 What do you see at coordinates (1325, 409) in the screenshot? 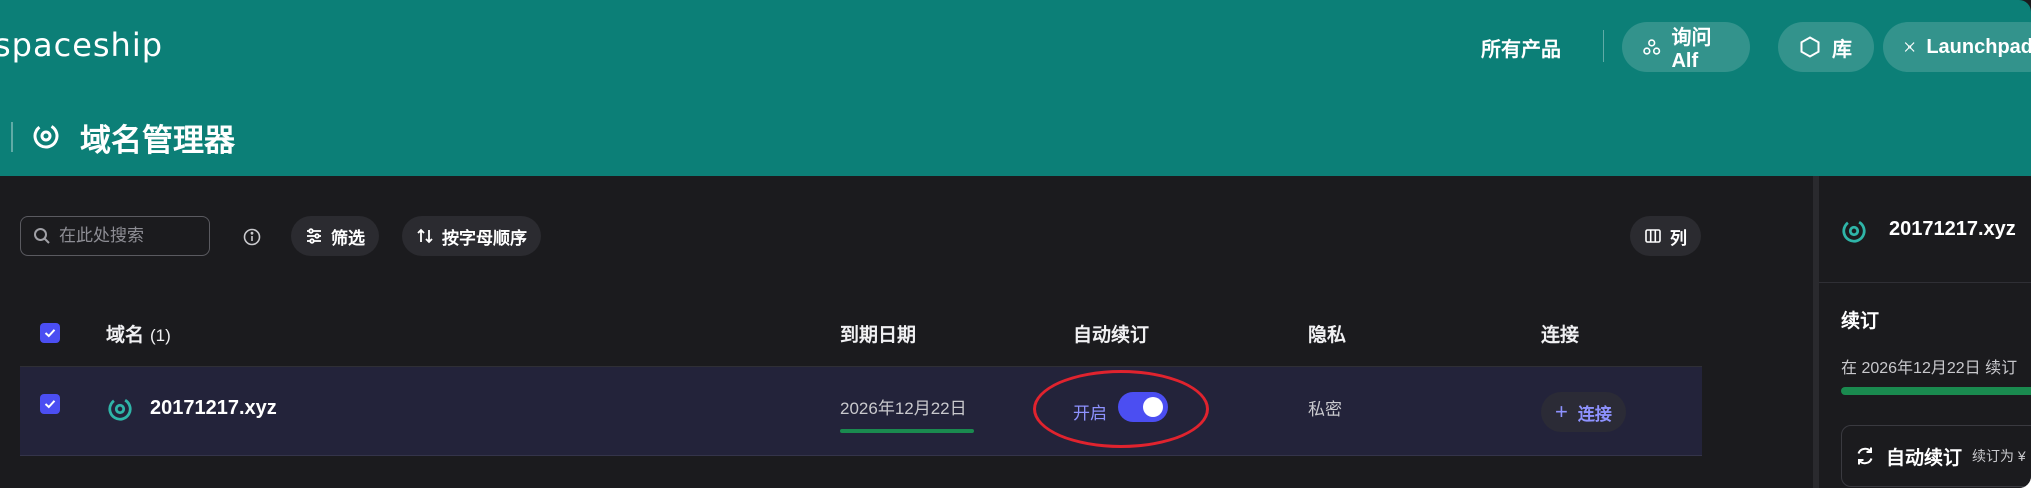
I see `privacy-status: 私密` at bounding box center [1325, 409].